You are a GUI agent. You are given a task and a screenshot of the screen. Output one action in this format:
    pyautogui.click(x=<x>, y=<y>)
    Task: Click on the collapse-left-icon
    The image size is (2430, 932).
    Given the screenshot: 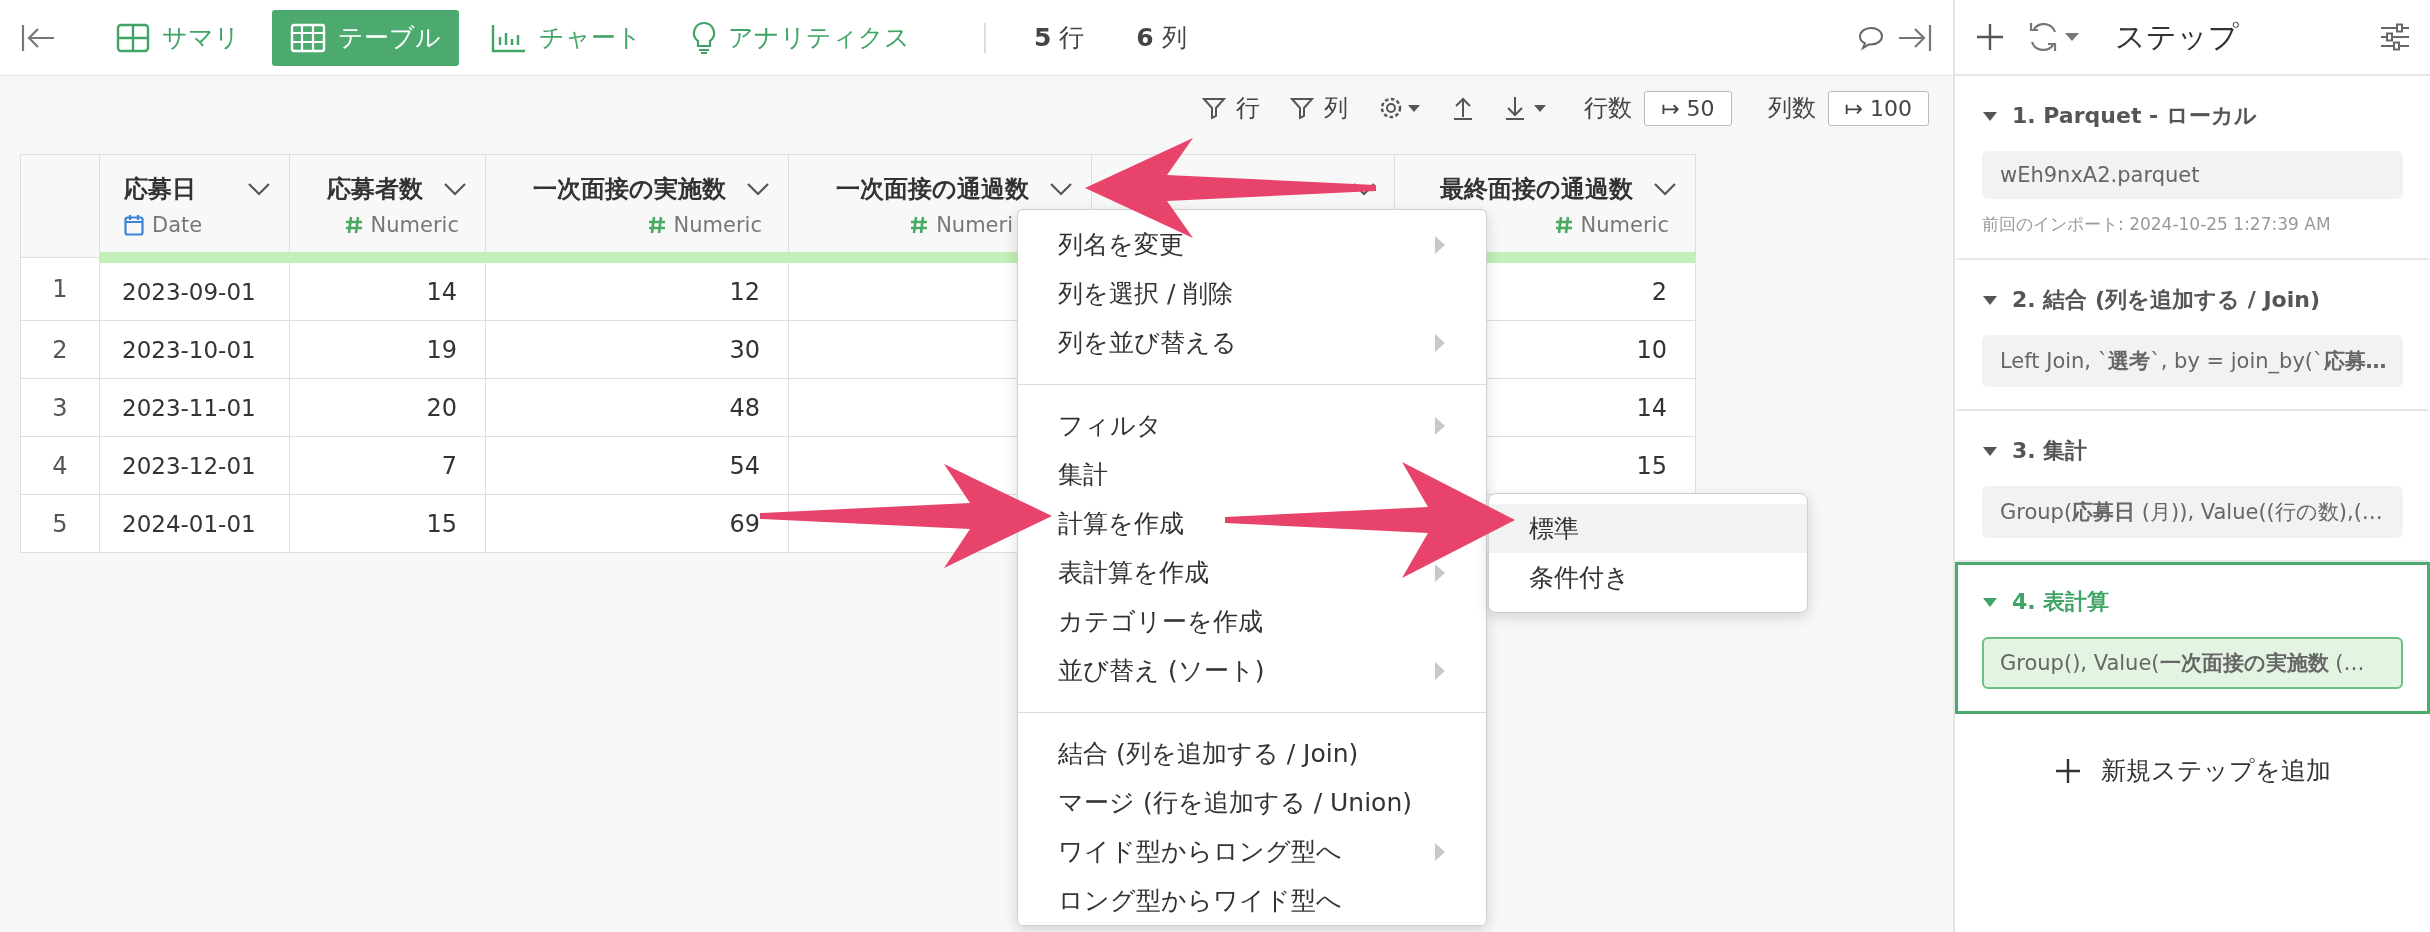 What is the action you would take?
    pyautogui.click(x=38, y=37)
    